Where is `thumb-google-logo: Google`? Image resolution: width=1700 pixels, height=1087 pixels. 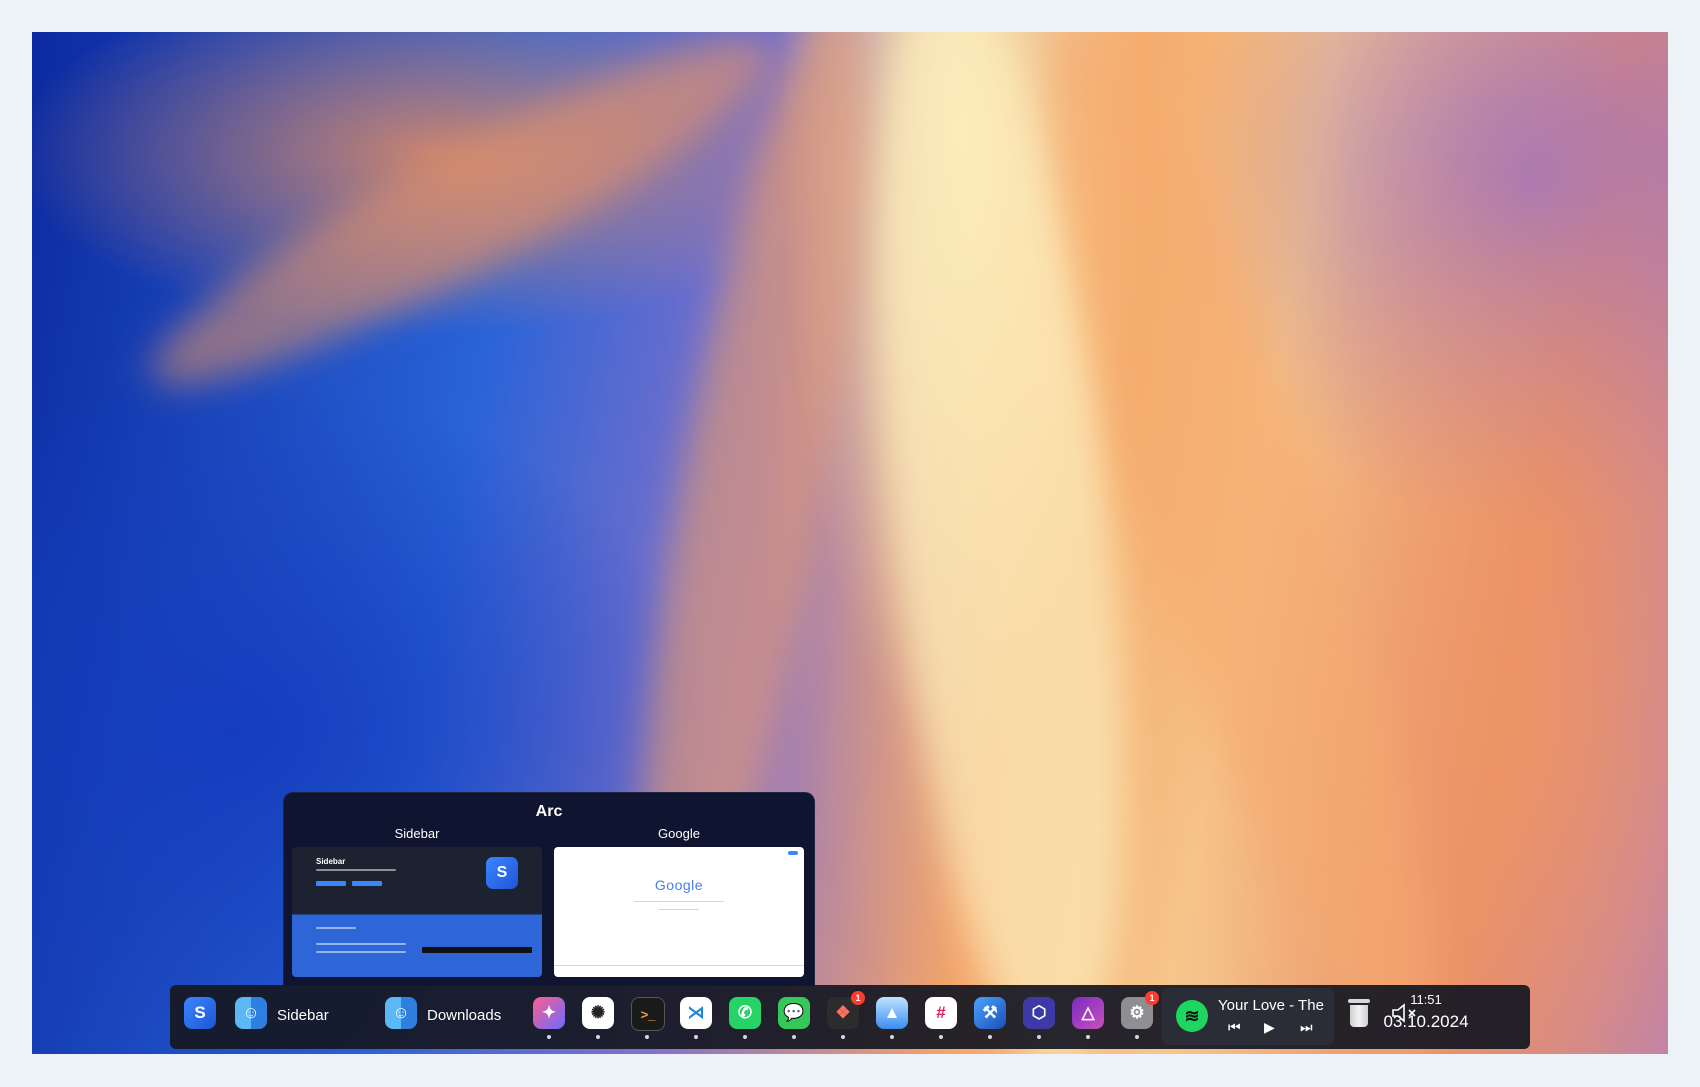
thumb-google-logo: Google is located at coordinates (679, 885).